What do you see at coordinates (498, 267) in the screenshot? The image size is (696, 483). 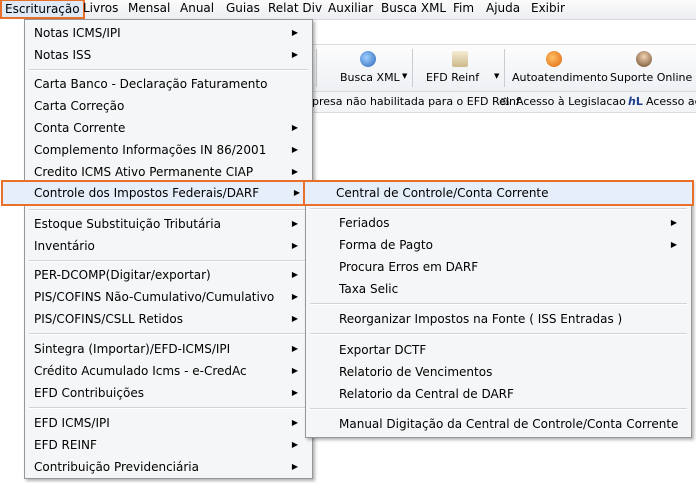 I see `submenu-item-procura-erros: Procura Erros em DARF` at bounding box center [498, 267].